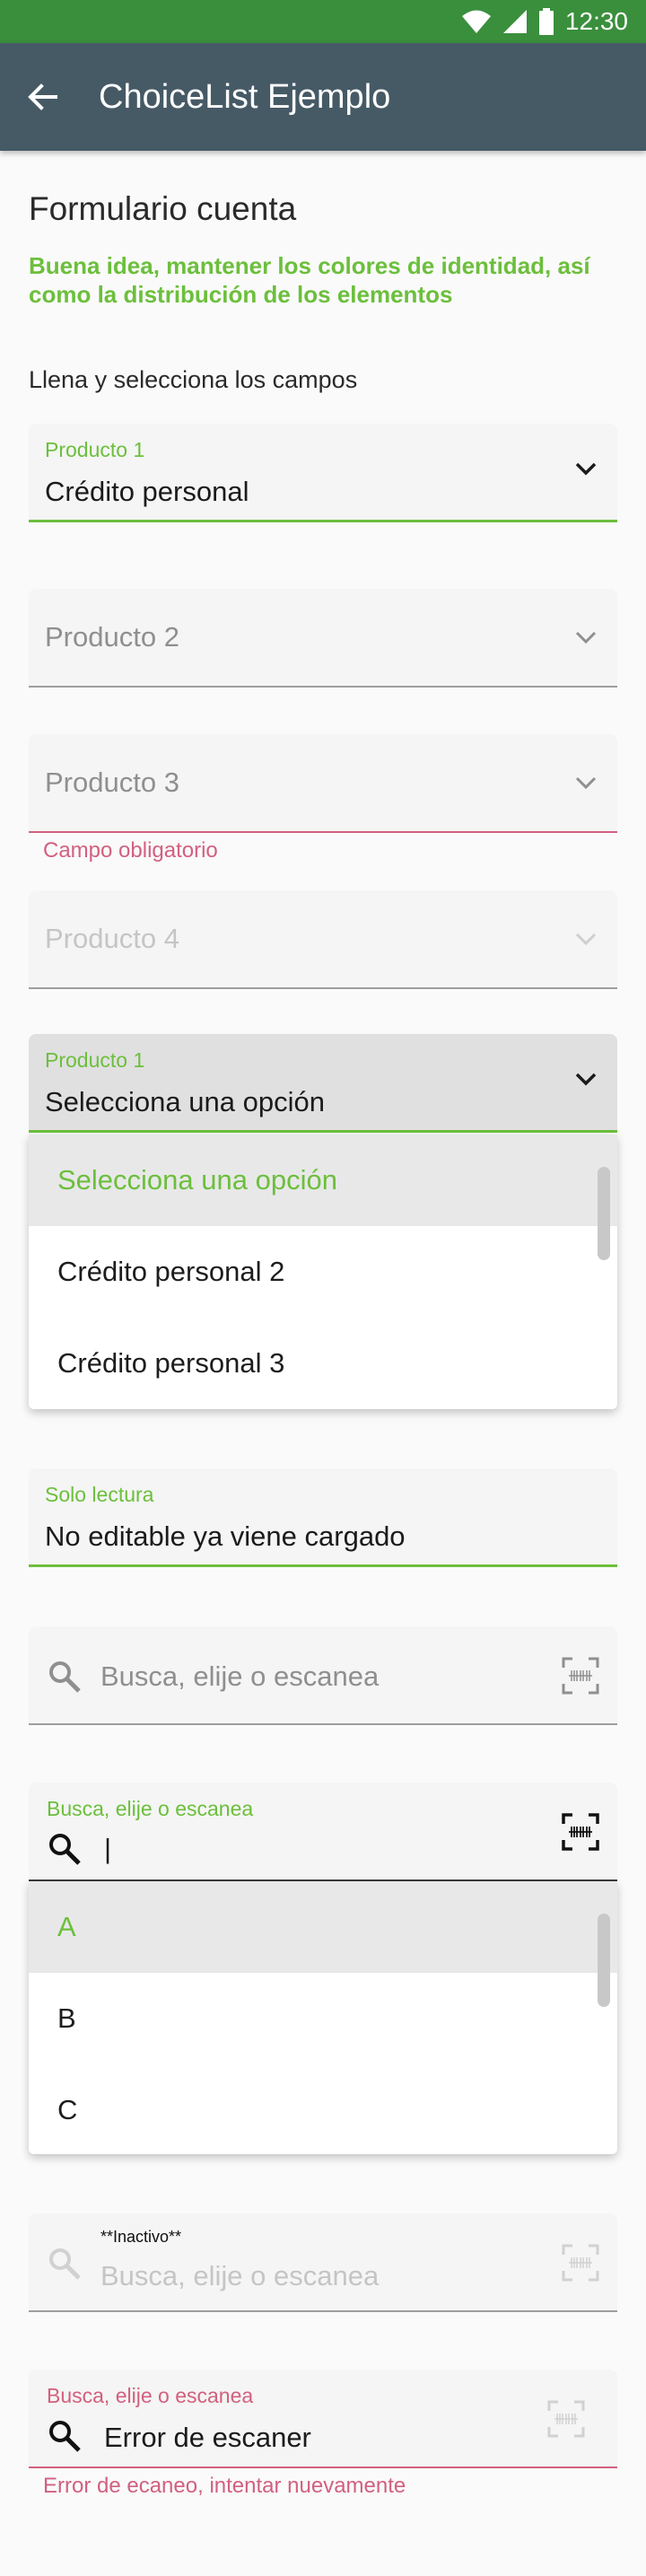 The image size is (646, 2576). What do you see at coordinates (323, 1832) in the screenshot?
I see `search-field-active: Busca, elije o escanea |` at bounding box center [323, 1832].